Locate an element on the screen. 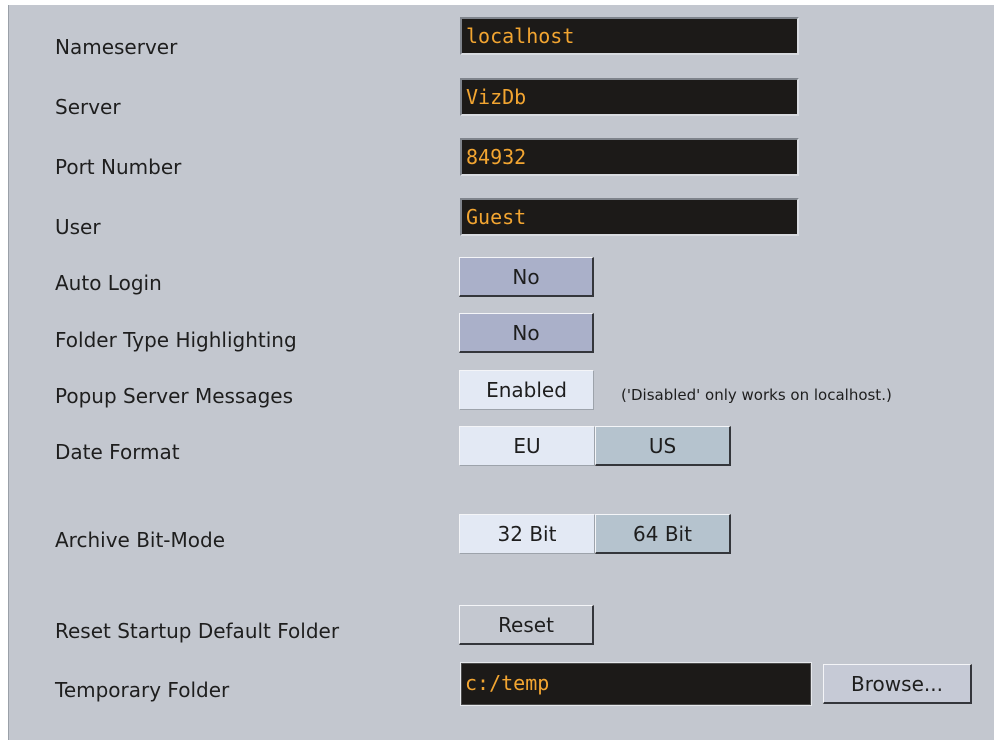 The width and height of the screenshot is (994, 740). port-number-input: 84932 is located at coordinates (629, 157).